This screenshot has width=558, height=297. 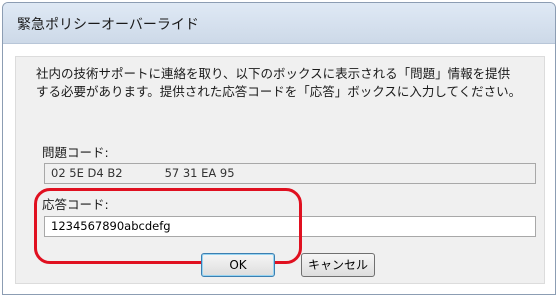 What do you see at coordinates (199, 173) in the screenshot?
I see `problem-code-part-2: 57 31 EA 95` at bounding box center [199, 173].